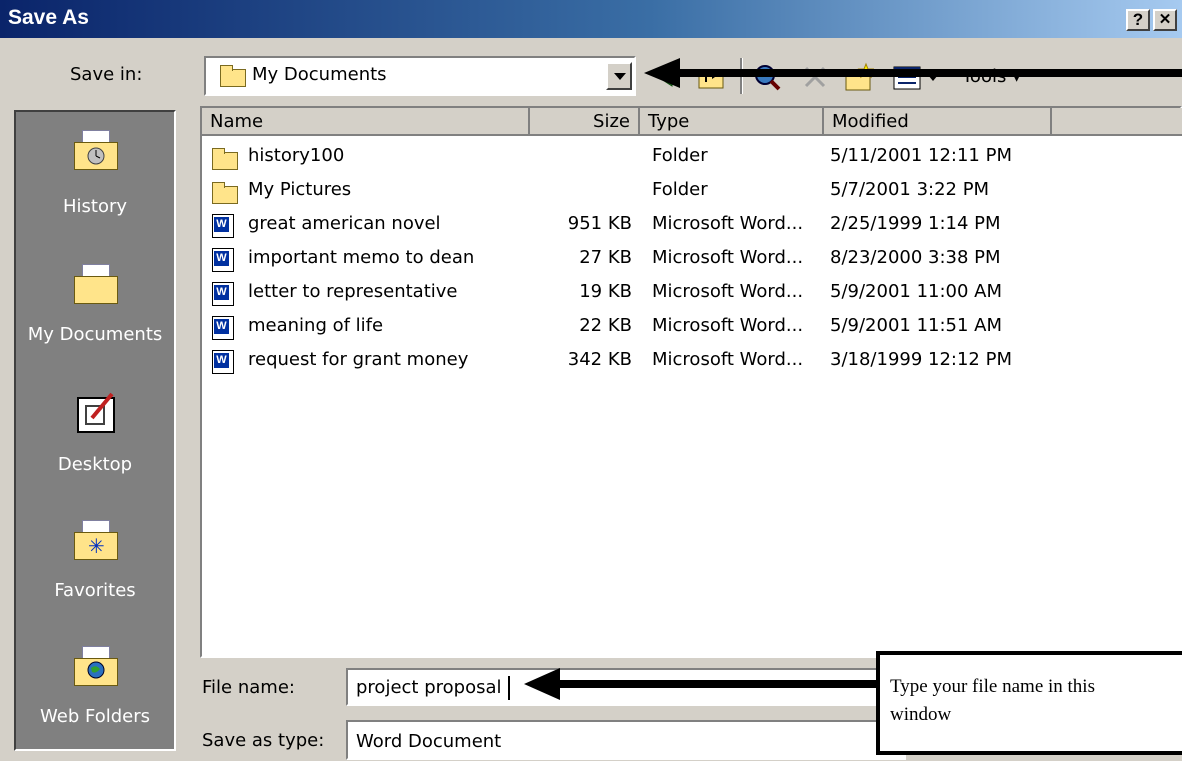 Image resolution: width=1182 pixels, height=761 pixels. What do you see at coordinates (605, 257) in the screenshot?
I see `file-size: 27 KB` at bounding box center [605, 257].